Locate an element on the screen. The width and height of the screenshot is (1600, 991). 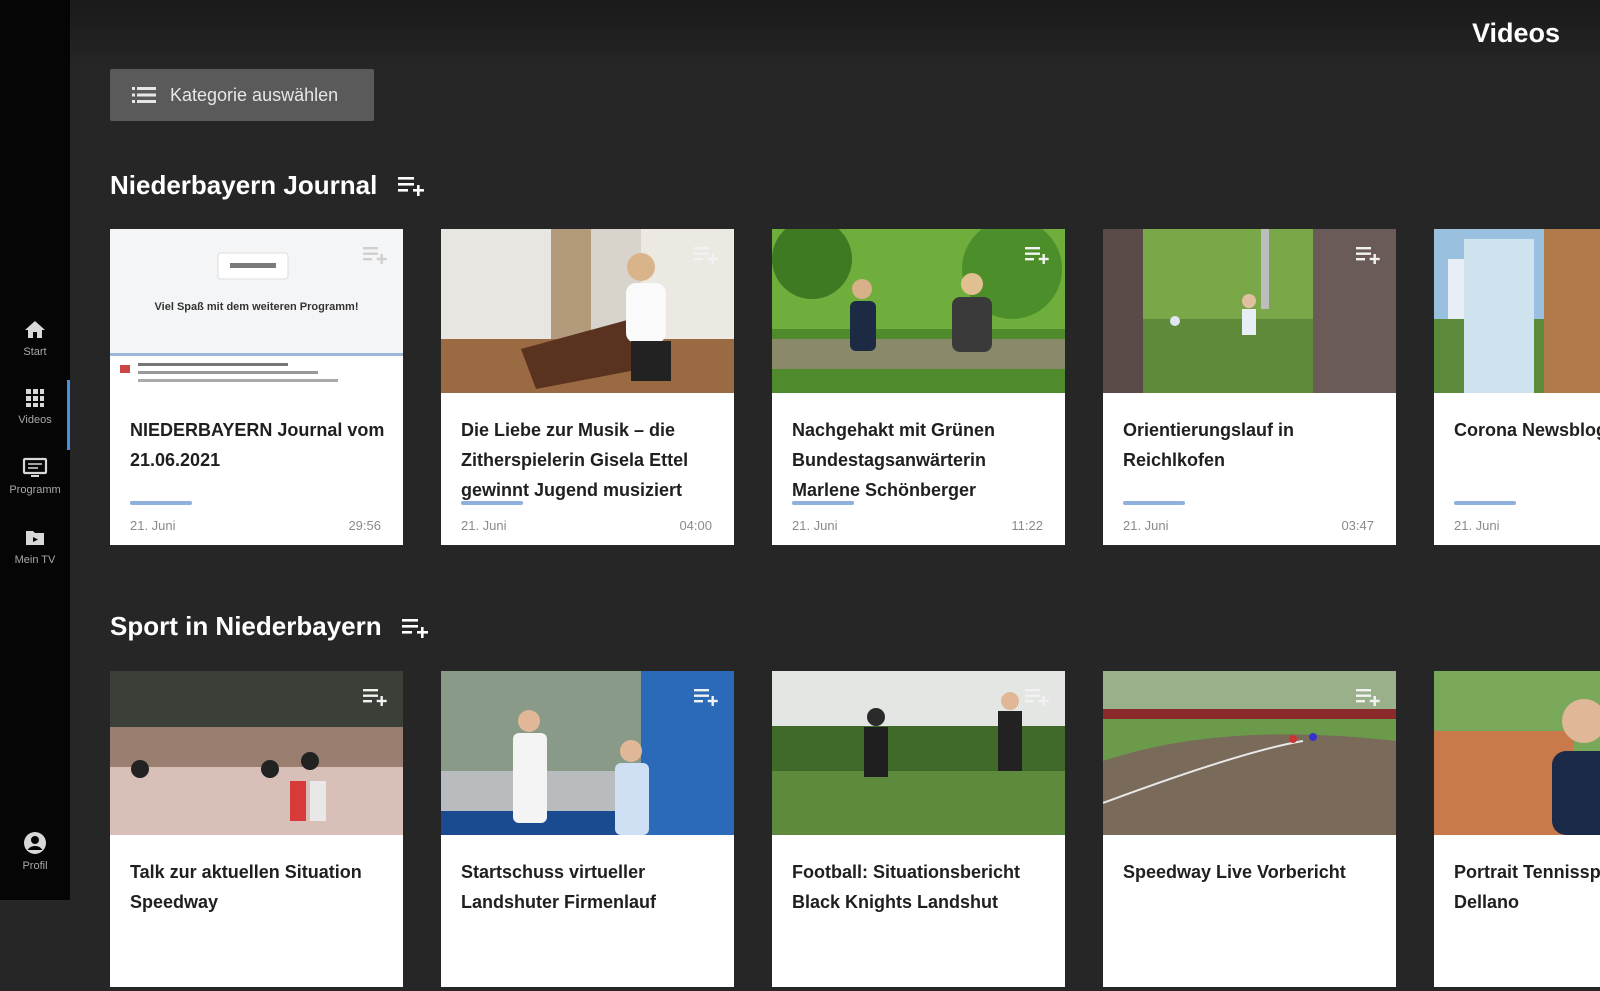
thumbnail-caption: Viel Spaß mit dem weiteren Programm! is located at coordinates (256, 307).